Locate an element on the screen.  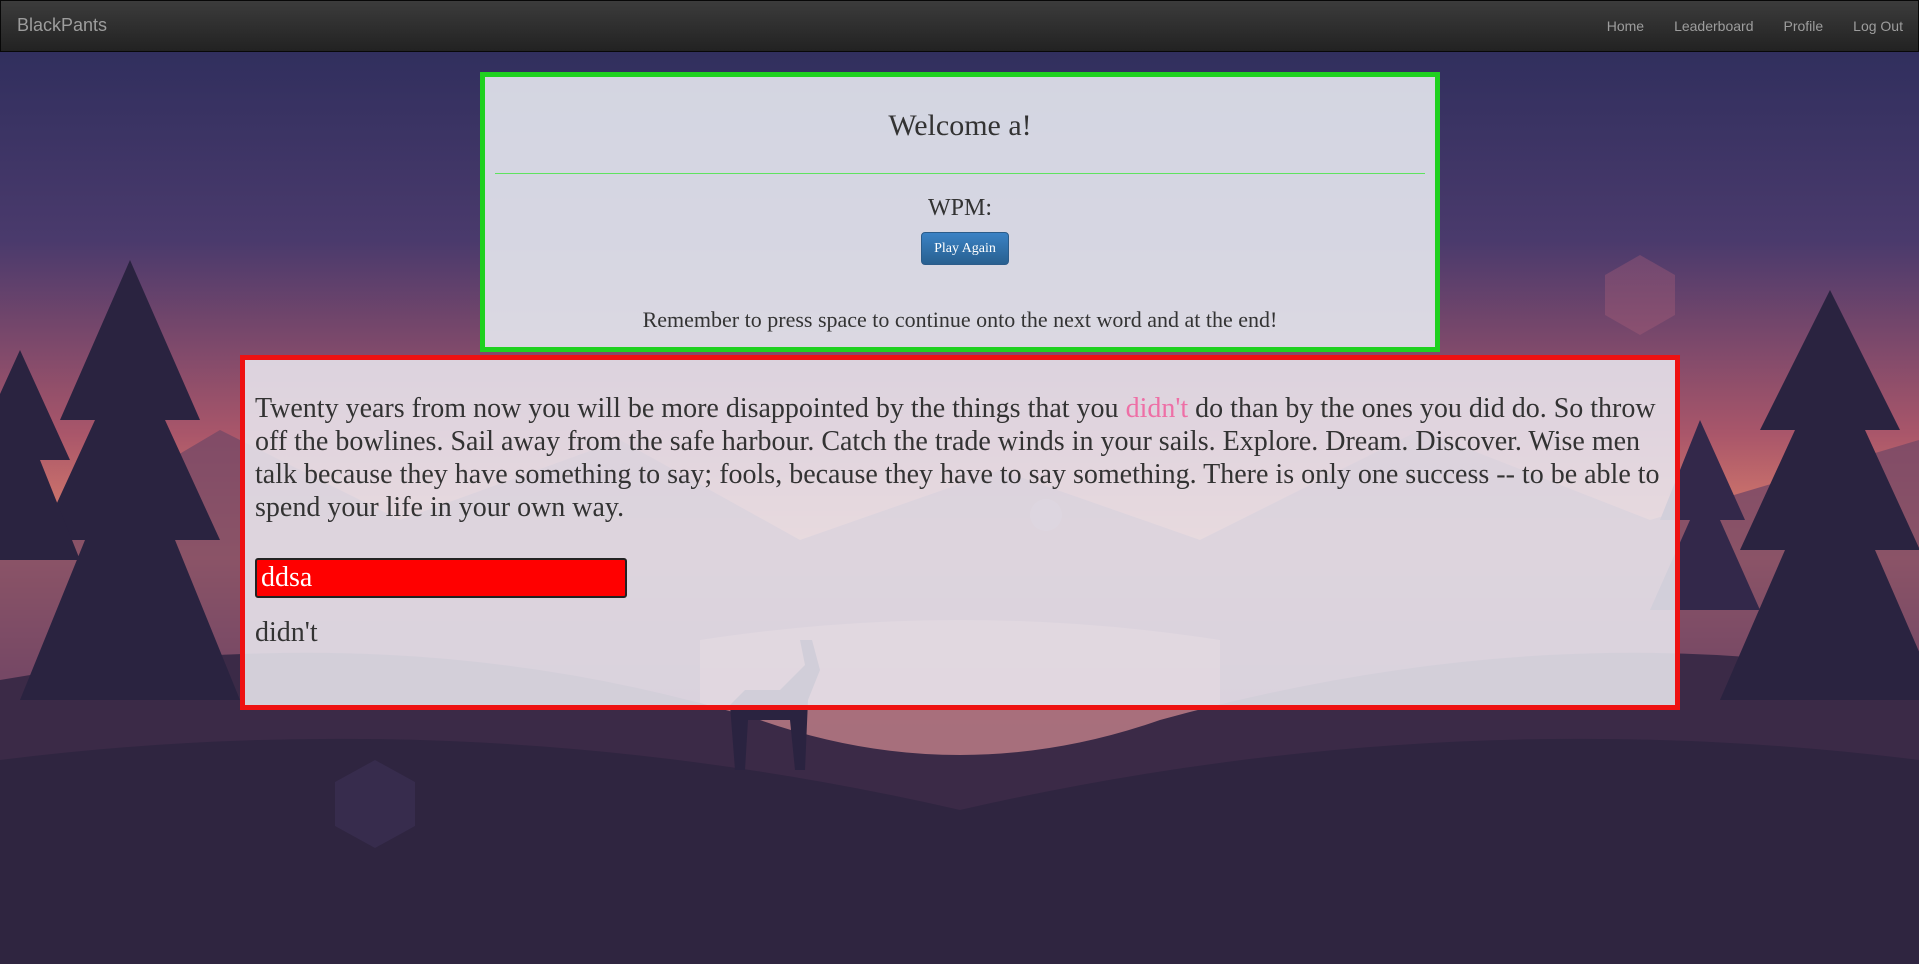
nav-logout-link: Log Out is located at coordinates (1878, 26).